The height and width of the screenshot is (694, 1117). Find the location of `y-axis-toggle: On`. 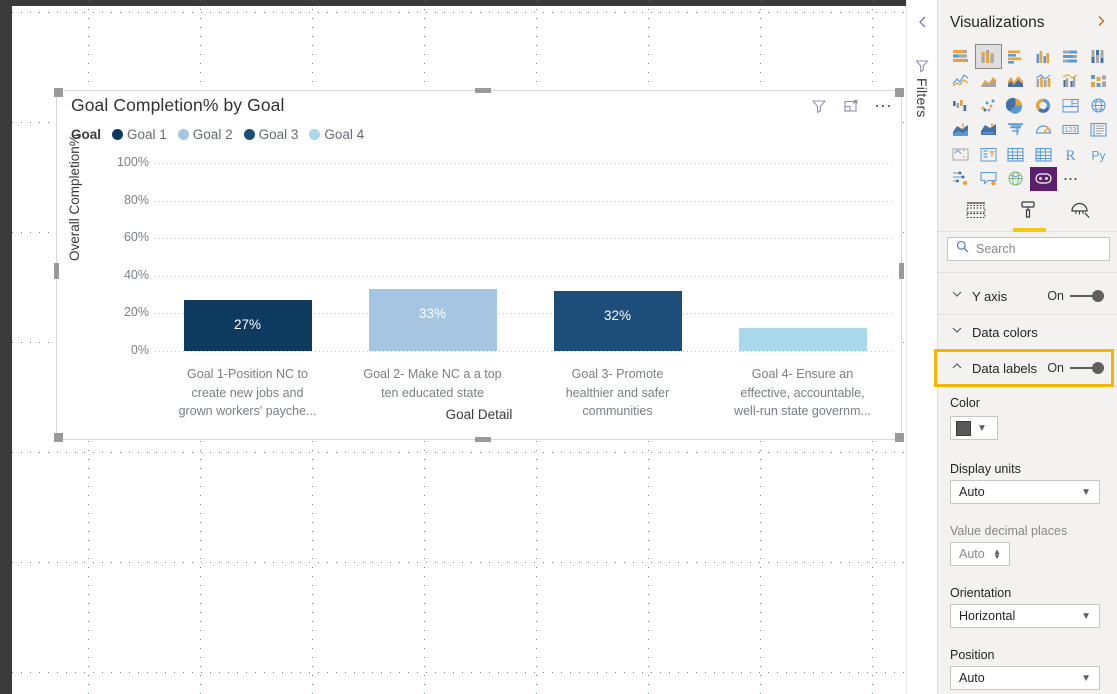

y-axis-toggle: On is located at coordinates (1075, 296).